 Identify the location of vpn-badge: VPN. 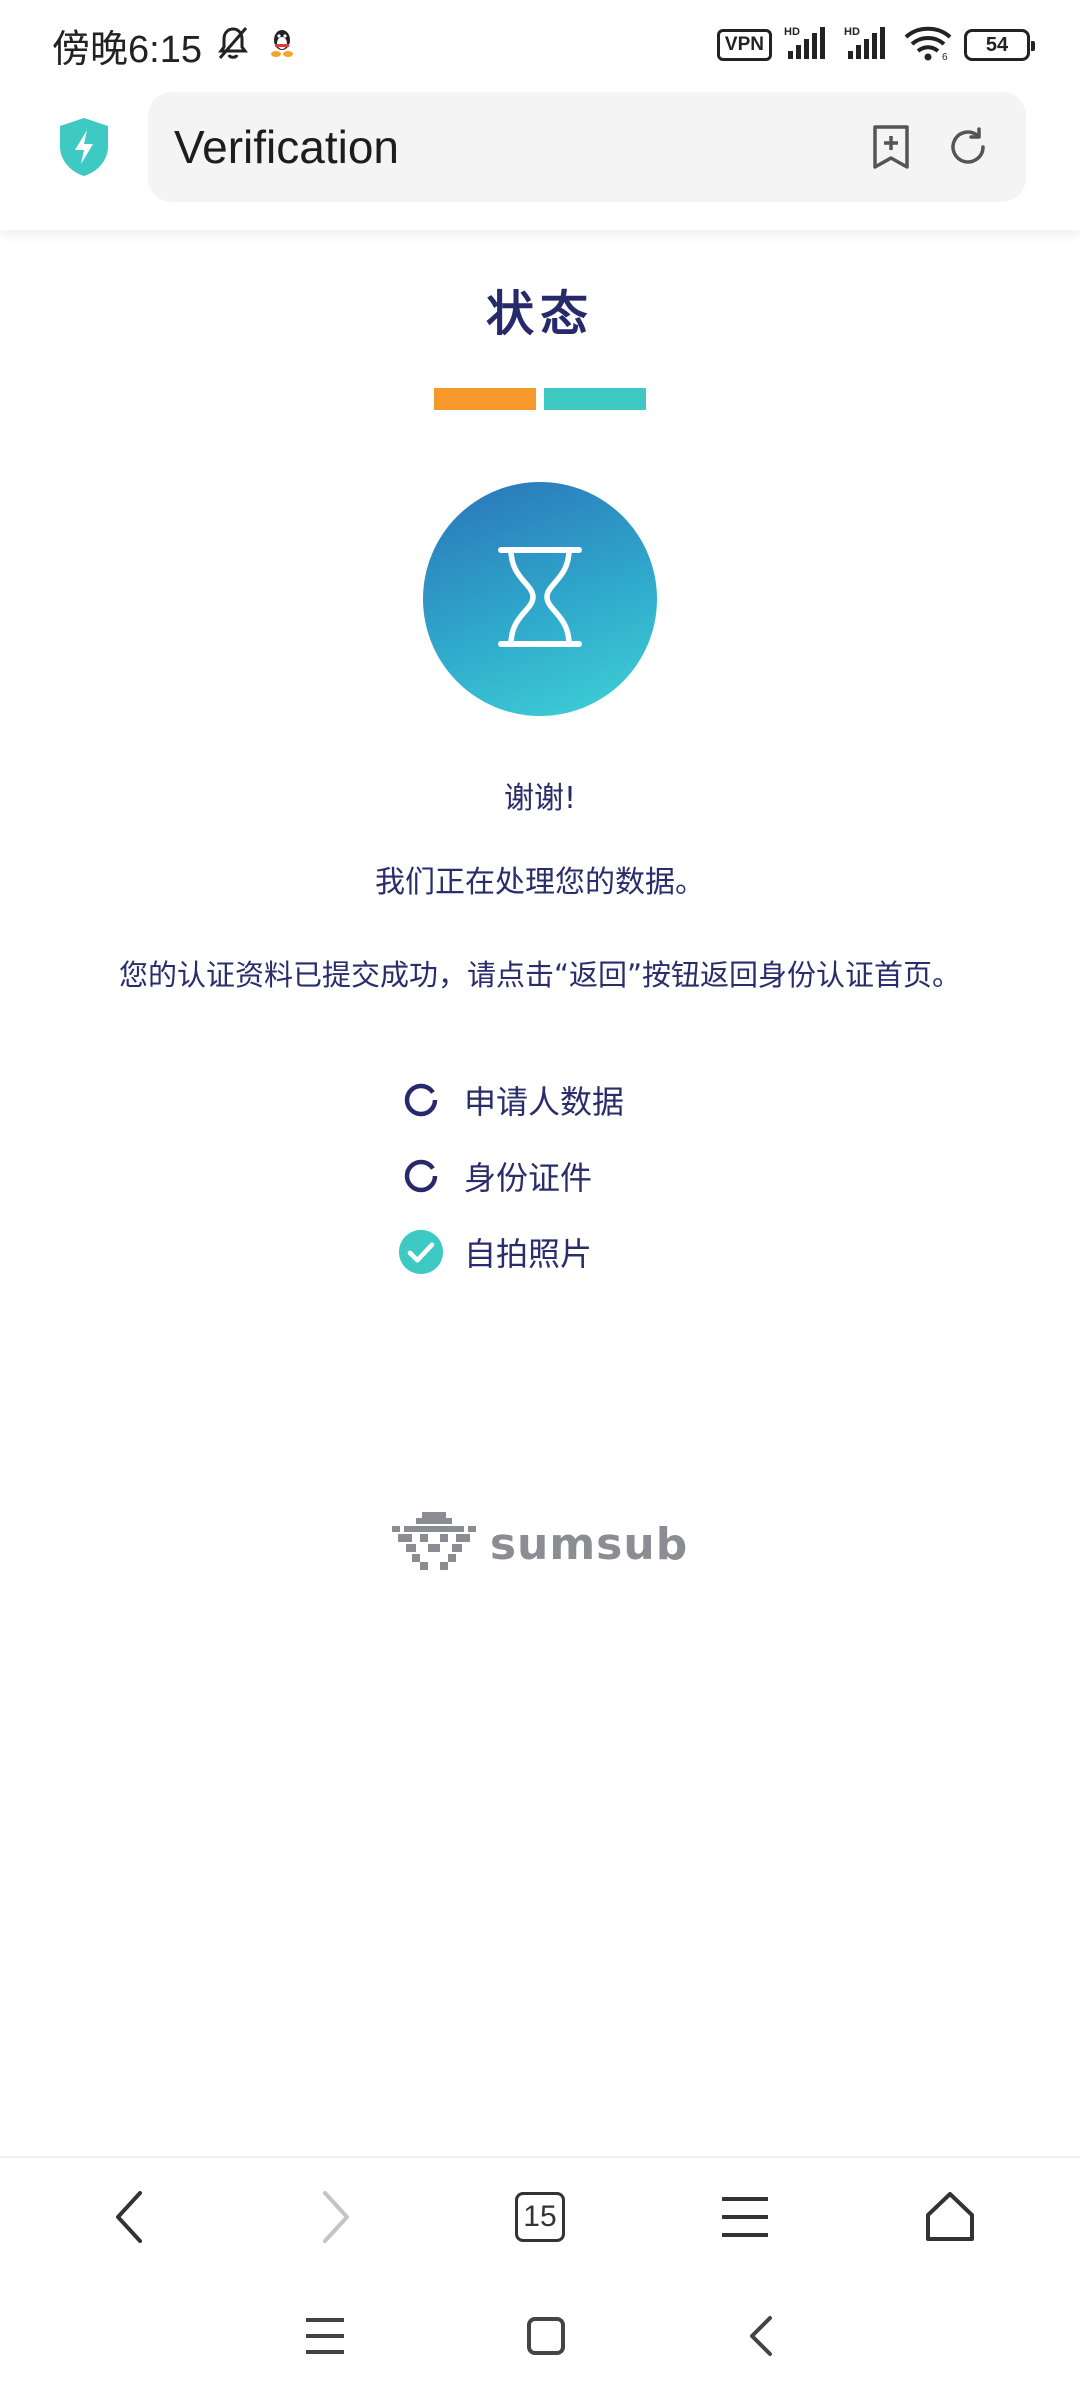
(744, 45).